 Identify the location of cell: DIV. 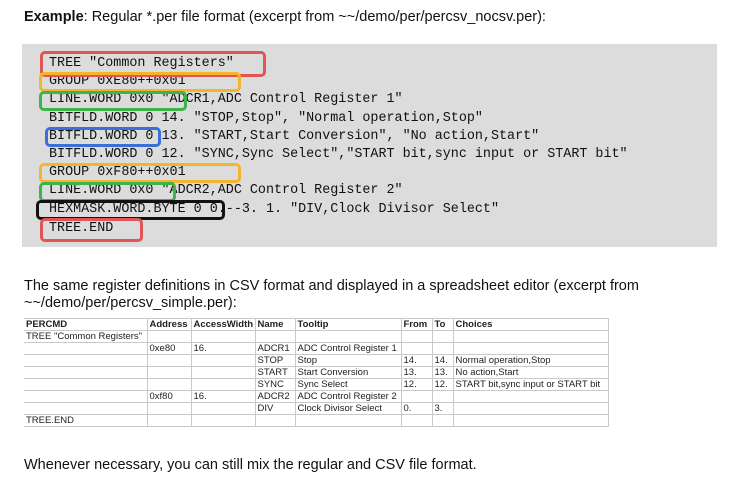
(275, 408).